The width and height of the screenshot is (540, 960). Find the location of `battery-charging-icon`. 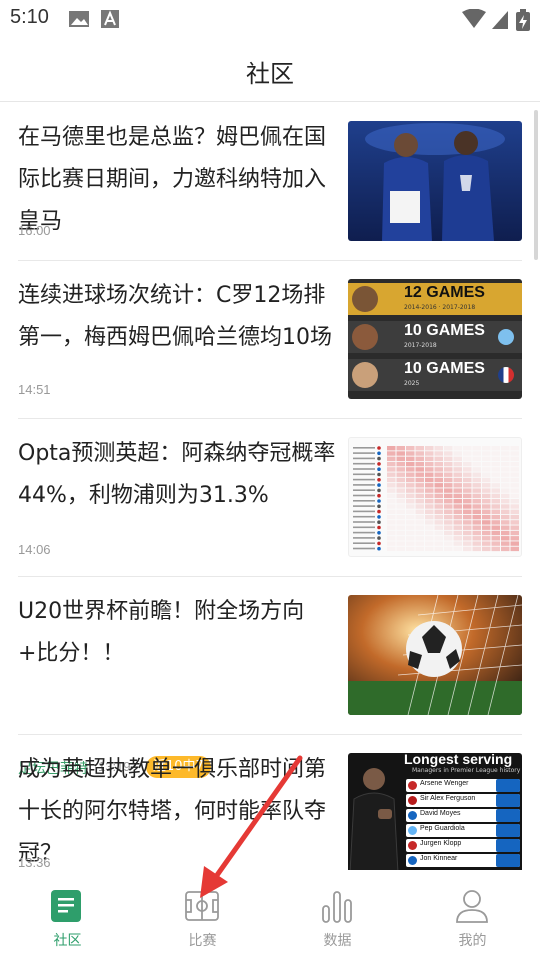

battery-charging-icon is located at coordinates (523, 20).